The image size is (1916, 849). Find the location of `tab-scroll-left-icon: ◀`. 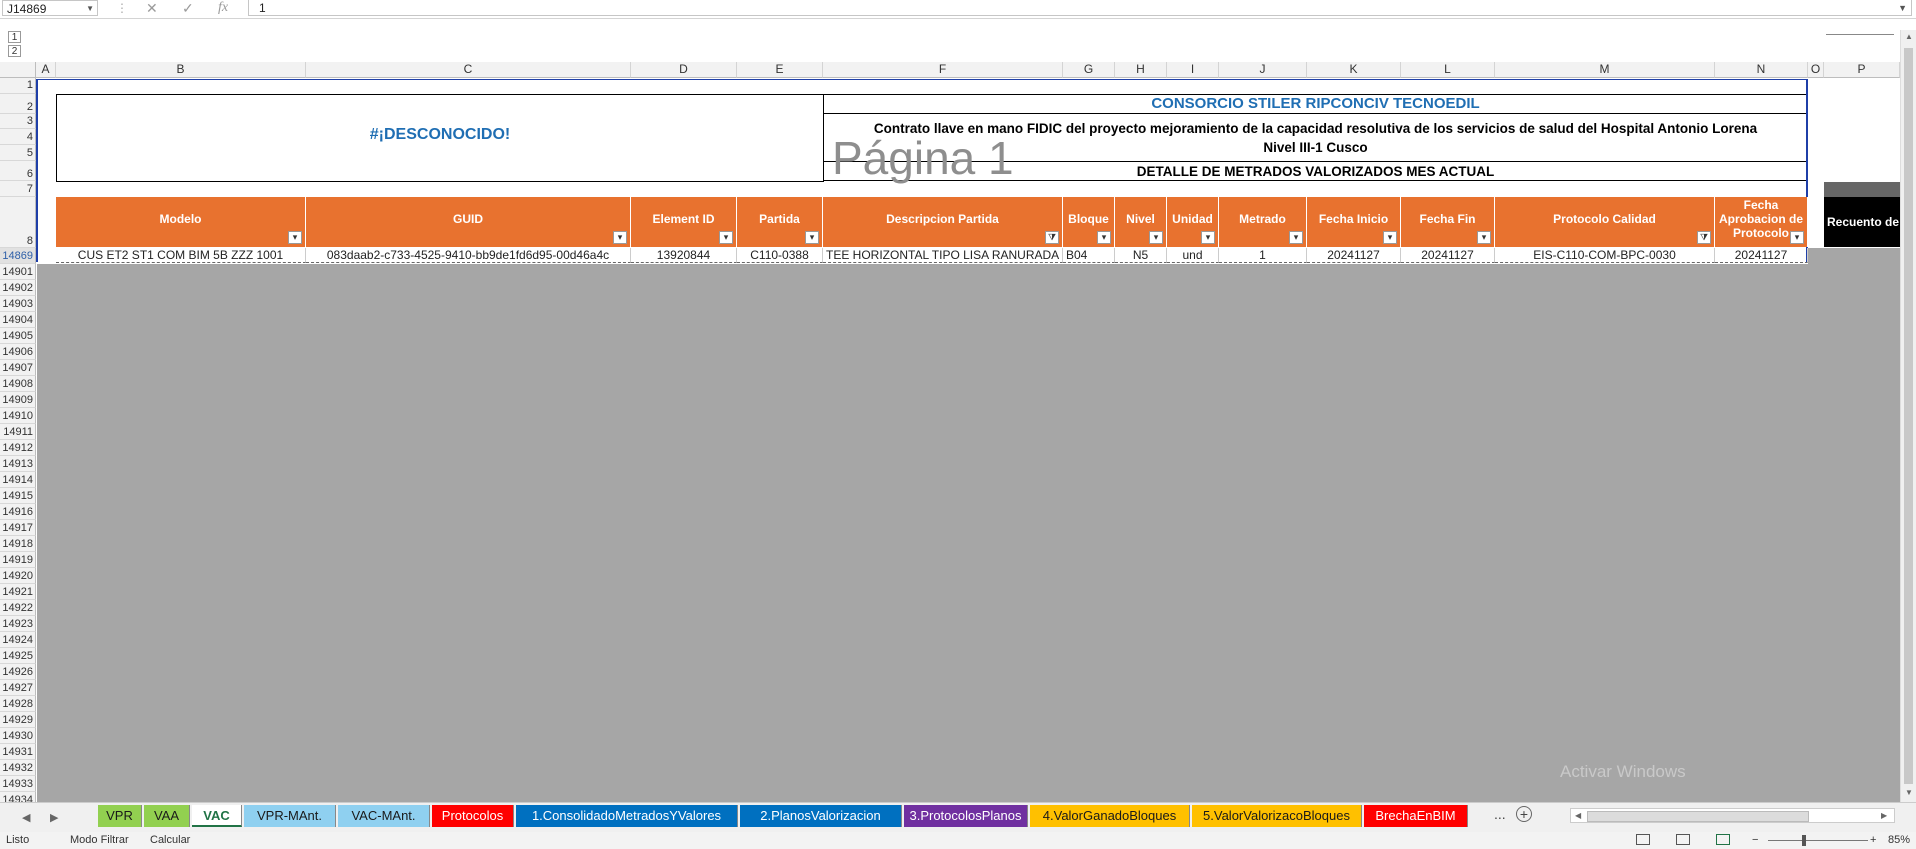

tab-scroll-left-icon: ◀ is located at coordinates (26, 817).